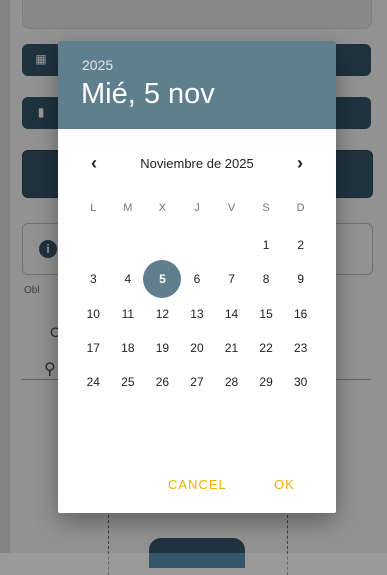 The width and height of the screenshot is (387, 575). I want to click on calendar-day: 30, so click(300, 382).